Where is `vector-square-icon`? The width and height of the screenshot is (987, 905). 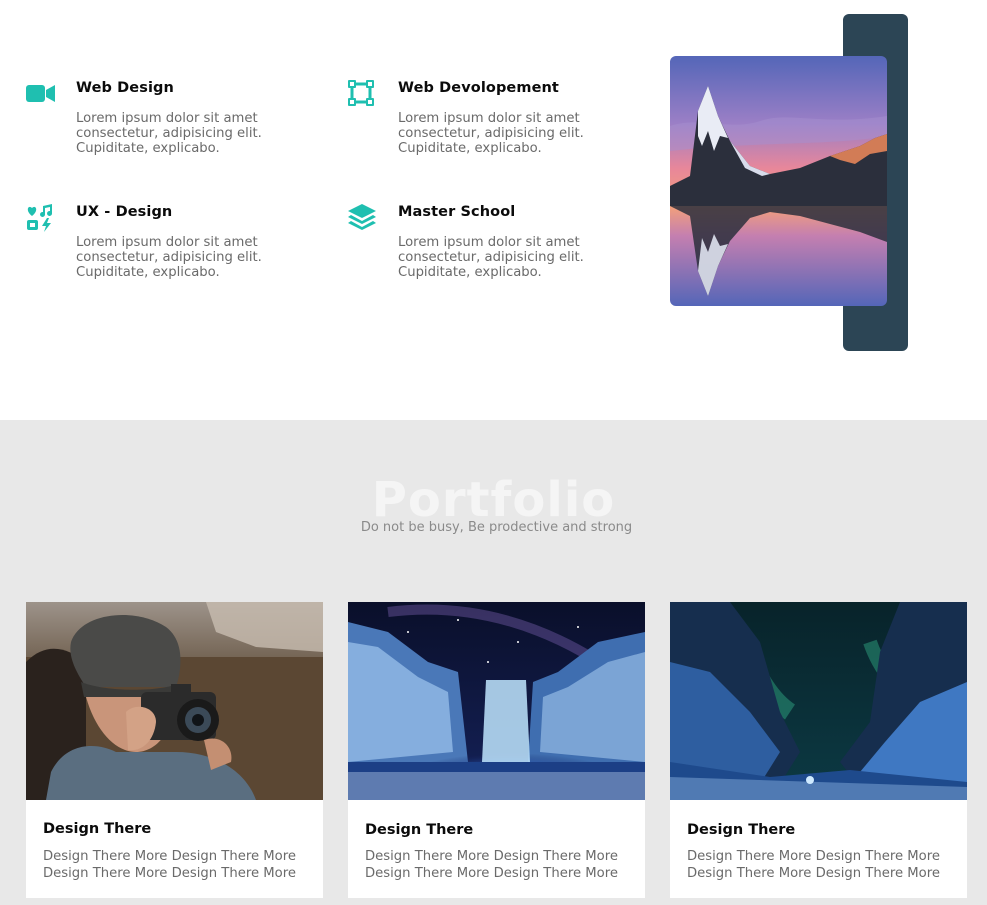
vector-square-icon is located at coordinates (364, 96).